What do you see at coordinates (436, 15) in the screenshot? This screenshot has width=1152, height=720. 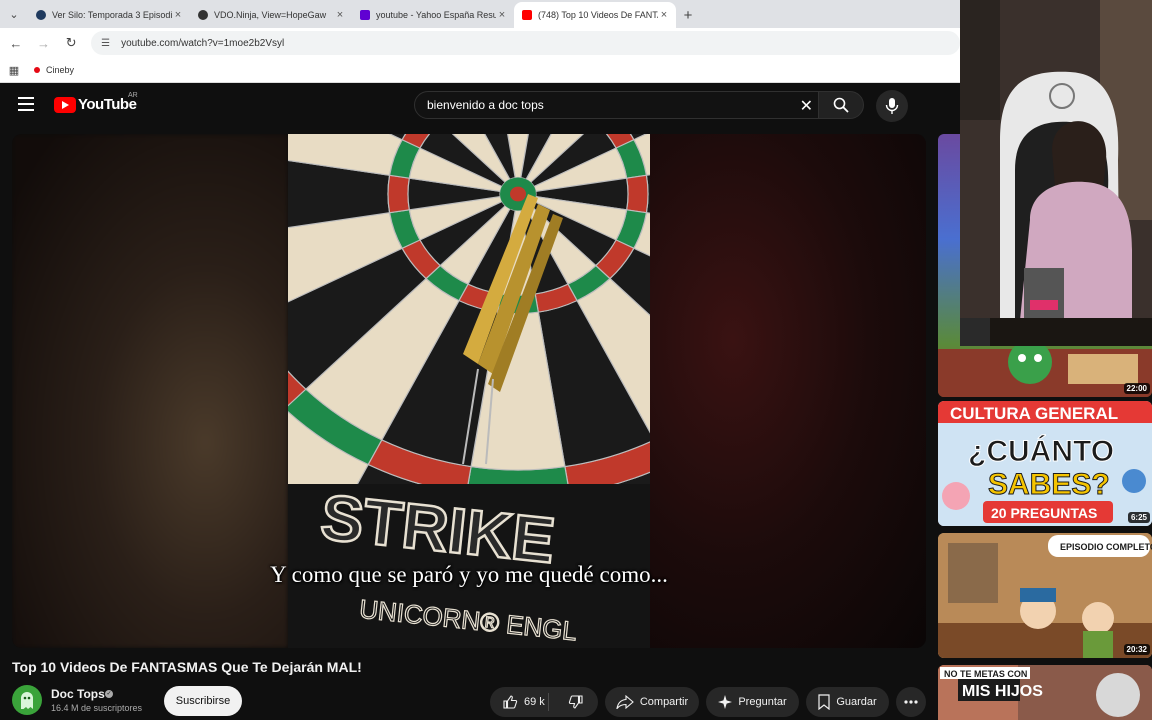 I see `tab-title: youtube - Yahoo España Result` at bounding box center [436, 15].